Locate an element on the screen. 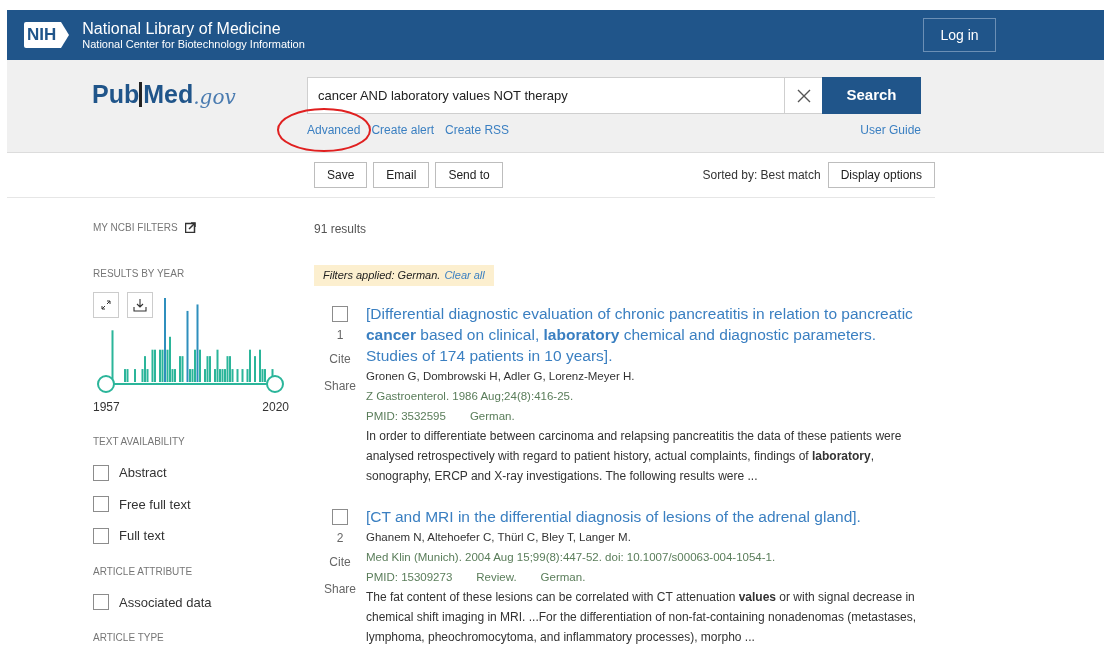  citation-meta: PMID: 15309273 is located at coordinates (409, 577).